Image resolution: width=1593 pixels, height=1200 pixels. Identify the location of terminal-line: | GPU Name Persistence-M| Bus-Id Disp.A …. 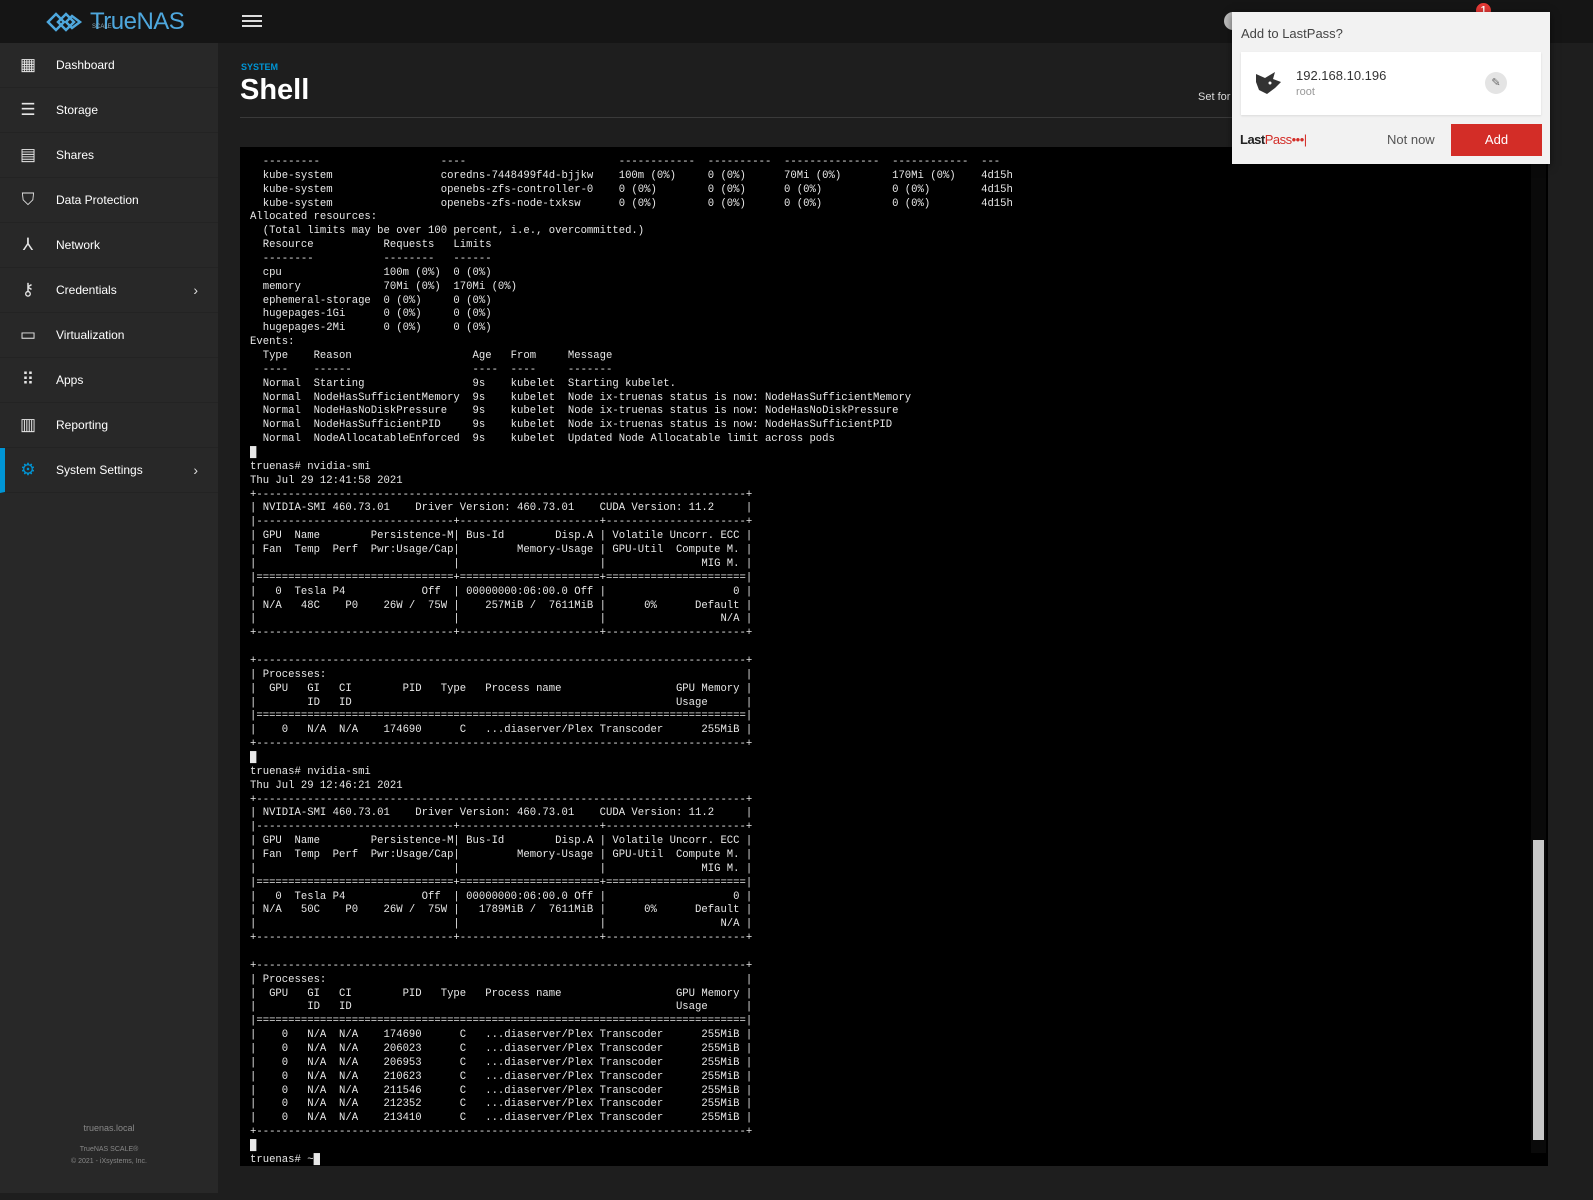
(501, 841).